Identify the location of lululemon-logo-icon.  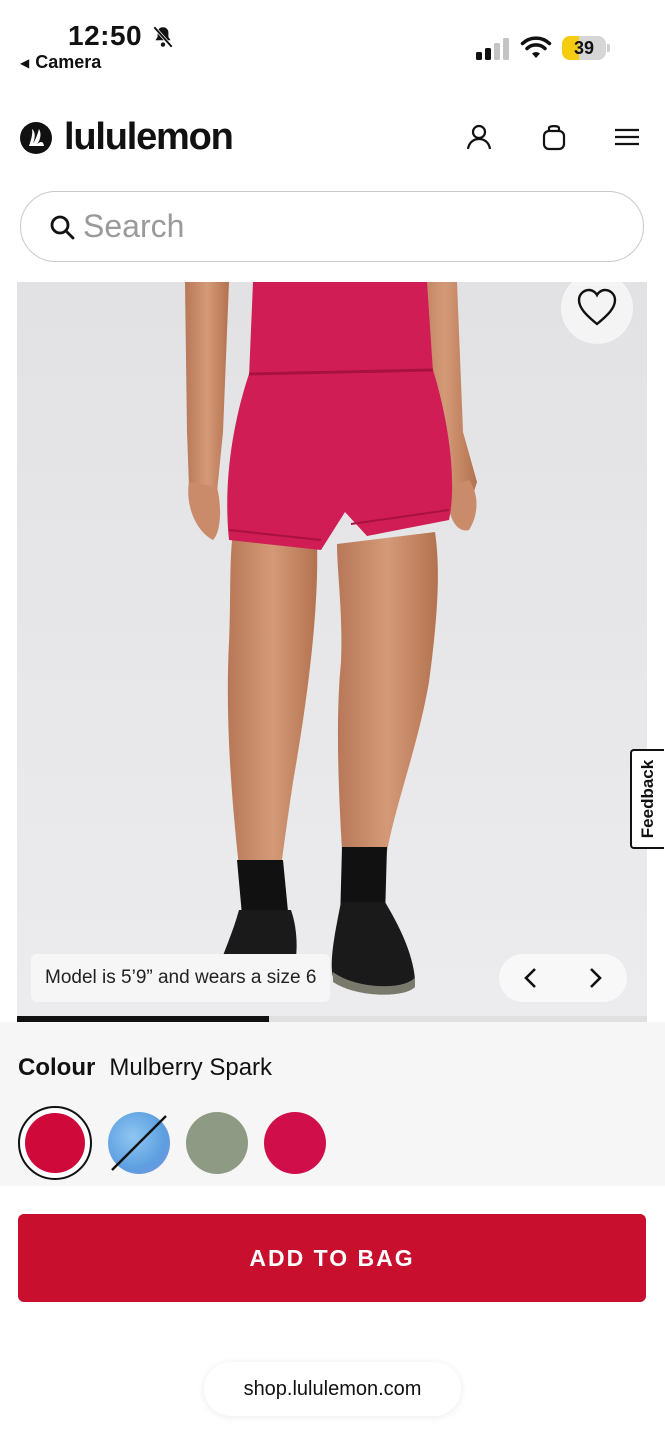
(36, 138).